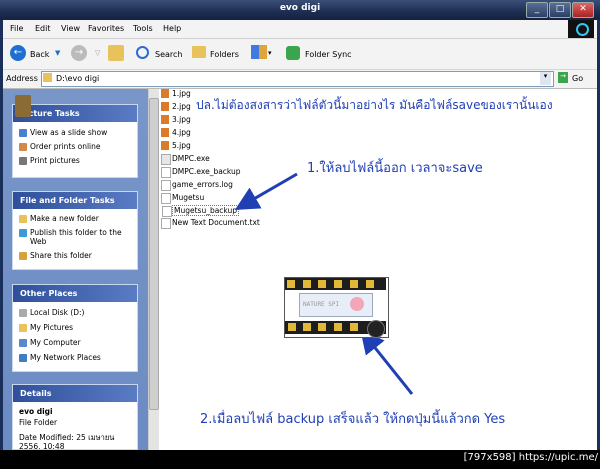 Image resolution: width=600 pixels, height=469 pixels. I want to click on game-exit-button, so click(354, 327).